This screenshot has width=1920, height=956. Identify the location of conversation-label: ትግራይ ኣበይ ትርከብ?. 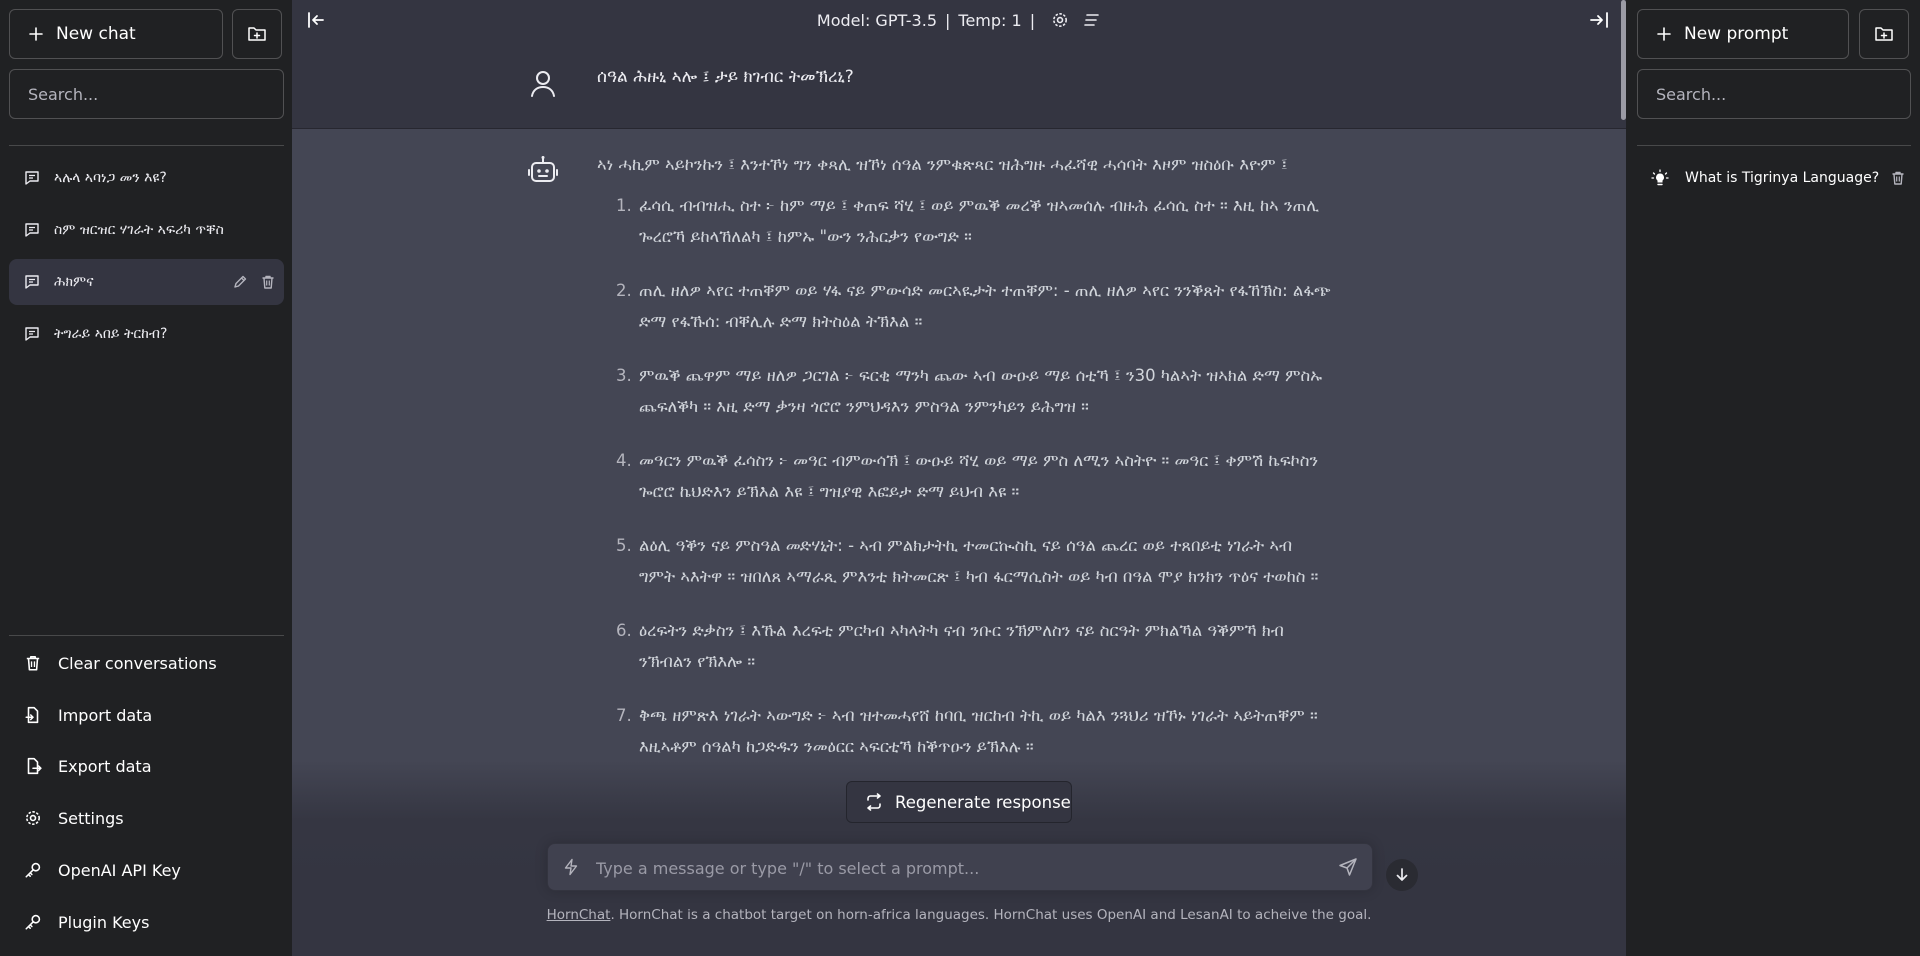
(111, 334).